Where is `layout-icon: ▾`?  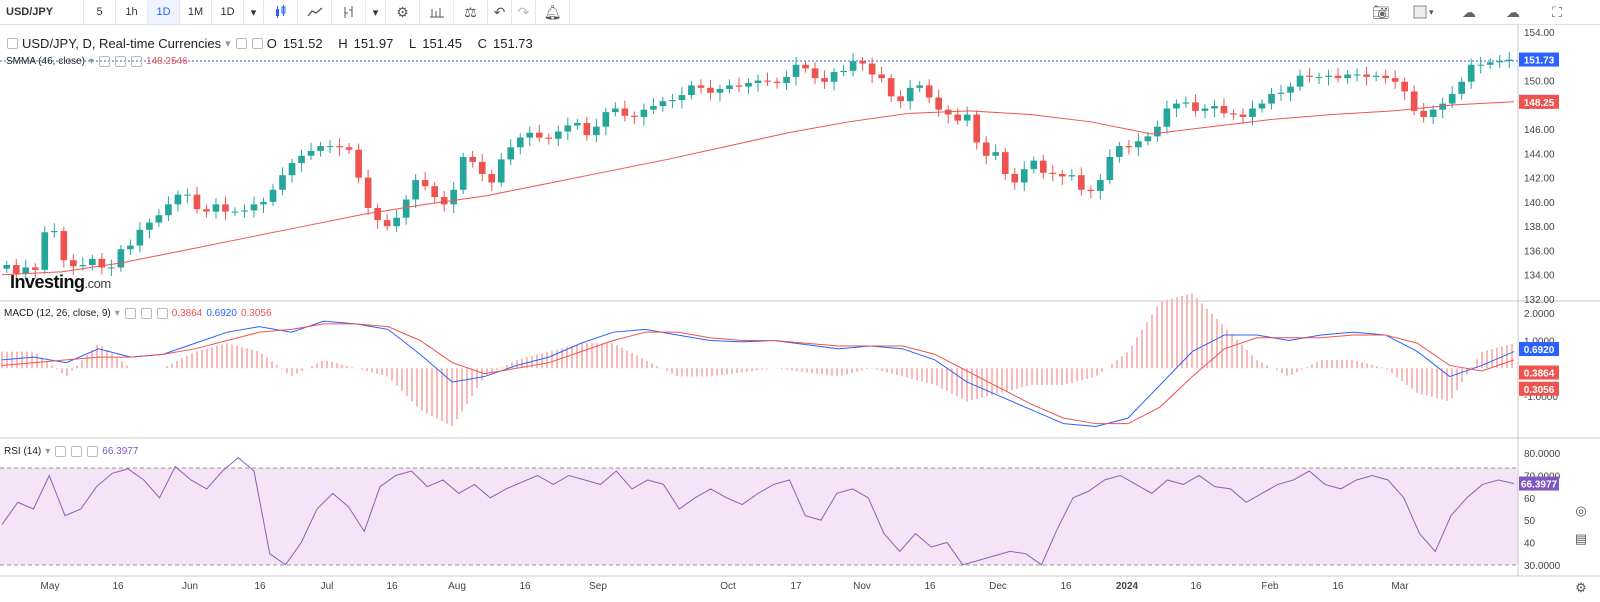
layout-icon: ▾ is located at coordinates (1424, 12).